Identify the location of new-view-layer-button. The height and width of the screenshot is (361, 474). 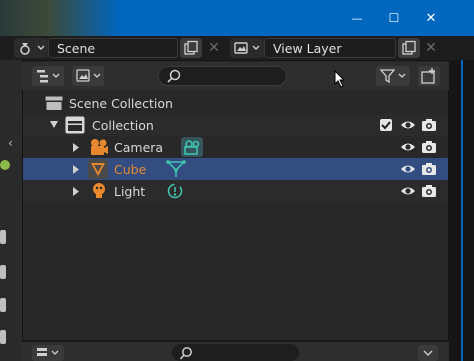
(409, 48).